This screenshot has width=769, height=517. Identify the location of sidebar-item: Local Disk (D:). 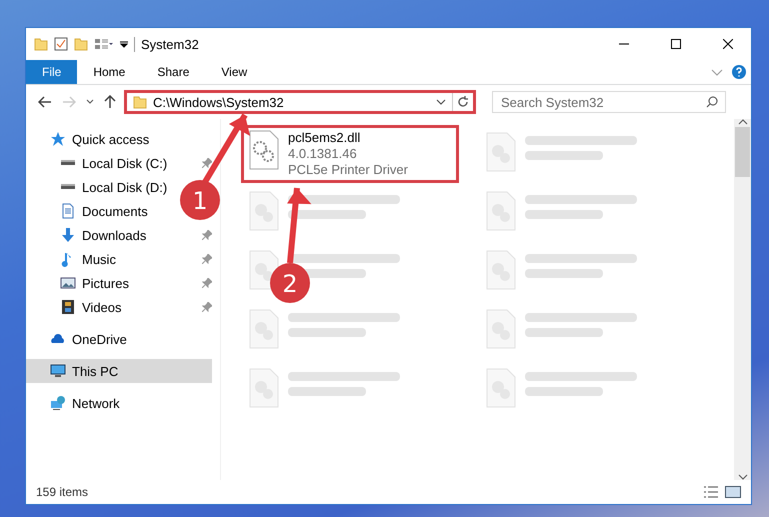
(101, 187).